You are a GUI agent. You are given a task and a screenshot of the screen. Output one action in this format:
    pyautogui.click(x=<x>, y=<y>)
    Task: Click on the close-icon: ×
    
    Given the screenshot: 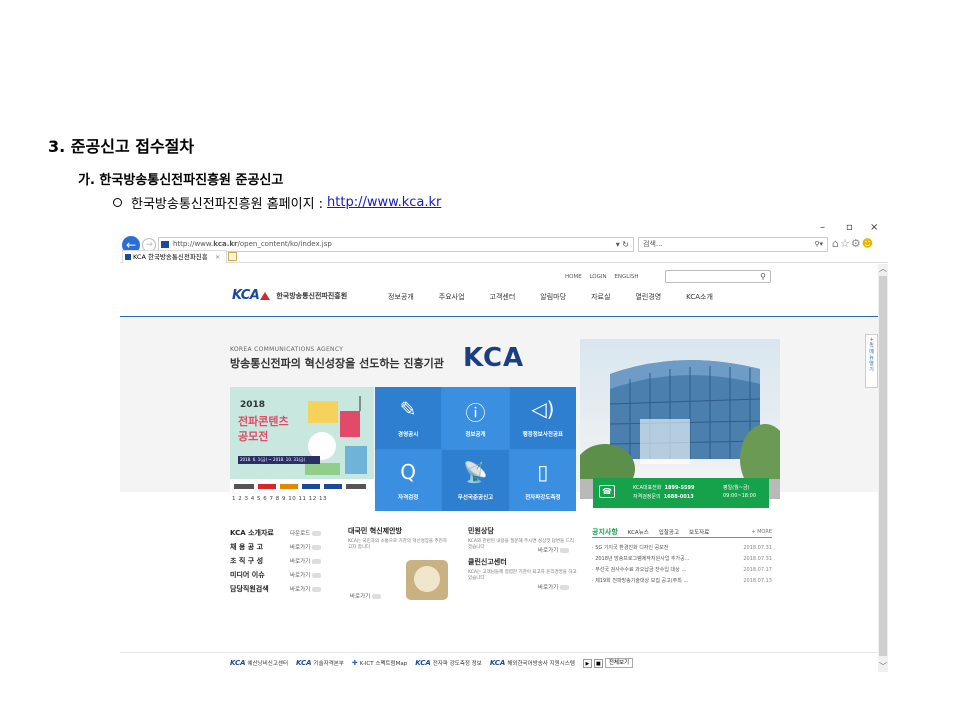 What is the action you would take?
    pyautogui.click(x=874, y=227)
    